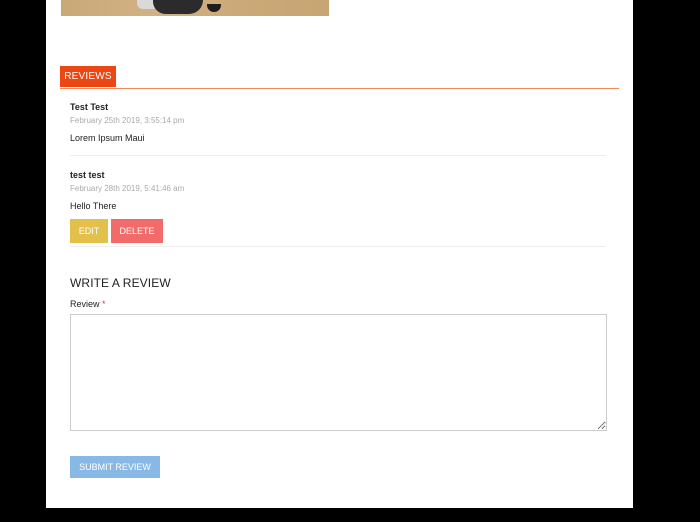  I want to click on review-field-label: Review *, so click(88, 304).